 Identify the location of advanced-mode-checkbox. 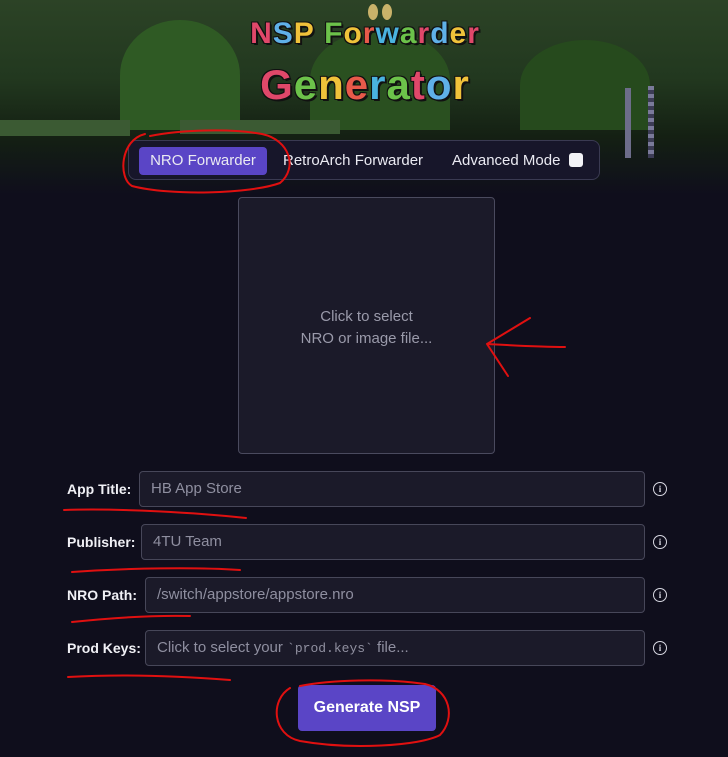
(576, 160).